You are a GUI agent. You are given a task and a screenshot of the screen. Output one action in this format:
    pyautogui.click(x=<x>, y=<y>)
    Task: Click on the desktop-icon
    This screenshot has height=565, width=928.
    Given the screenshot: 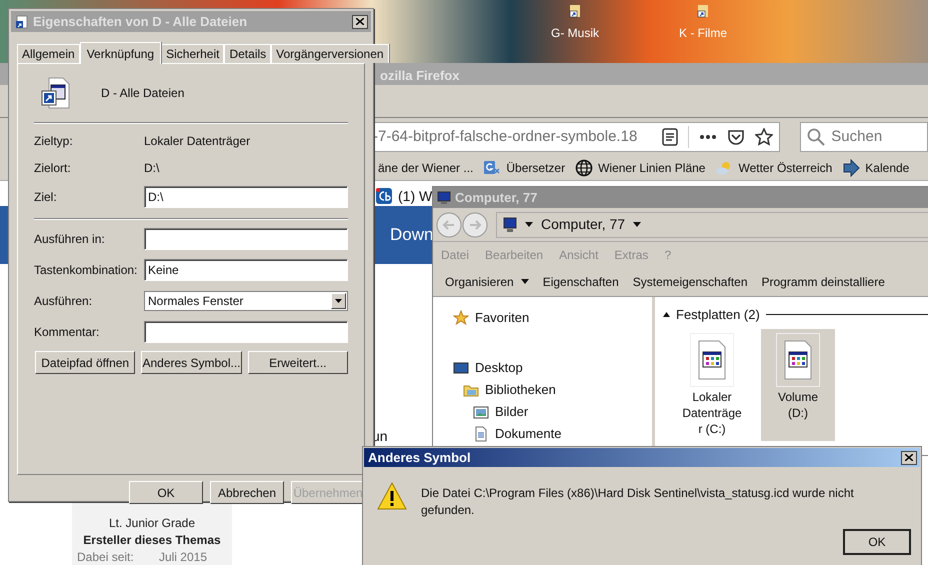 What is the action you would take?
    pyautogui.click(x=461, y=368)
    